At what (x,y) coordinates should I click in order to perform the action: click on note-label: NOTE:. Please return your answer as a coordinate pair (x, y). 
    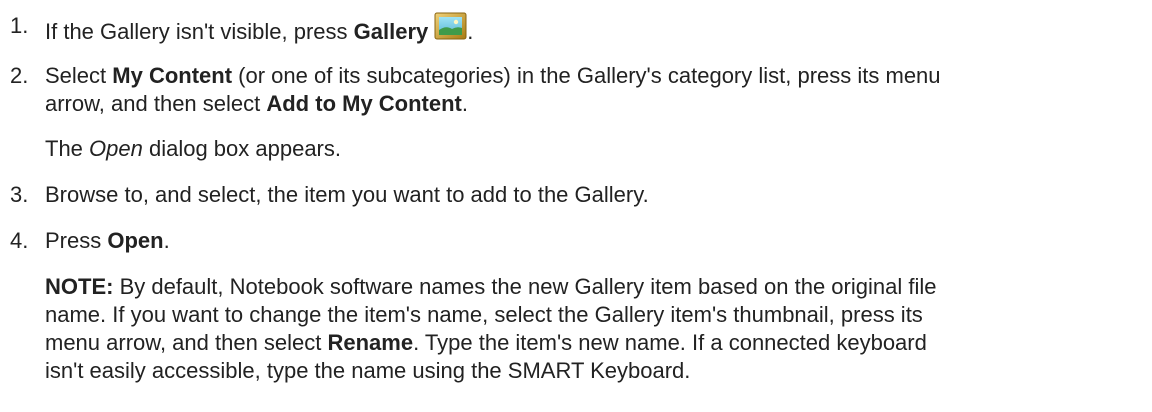
    Looking at the image, I should click on (79, 286).